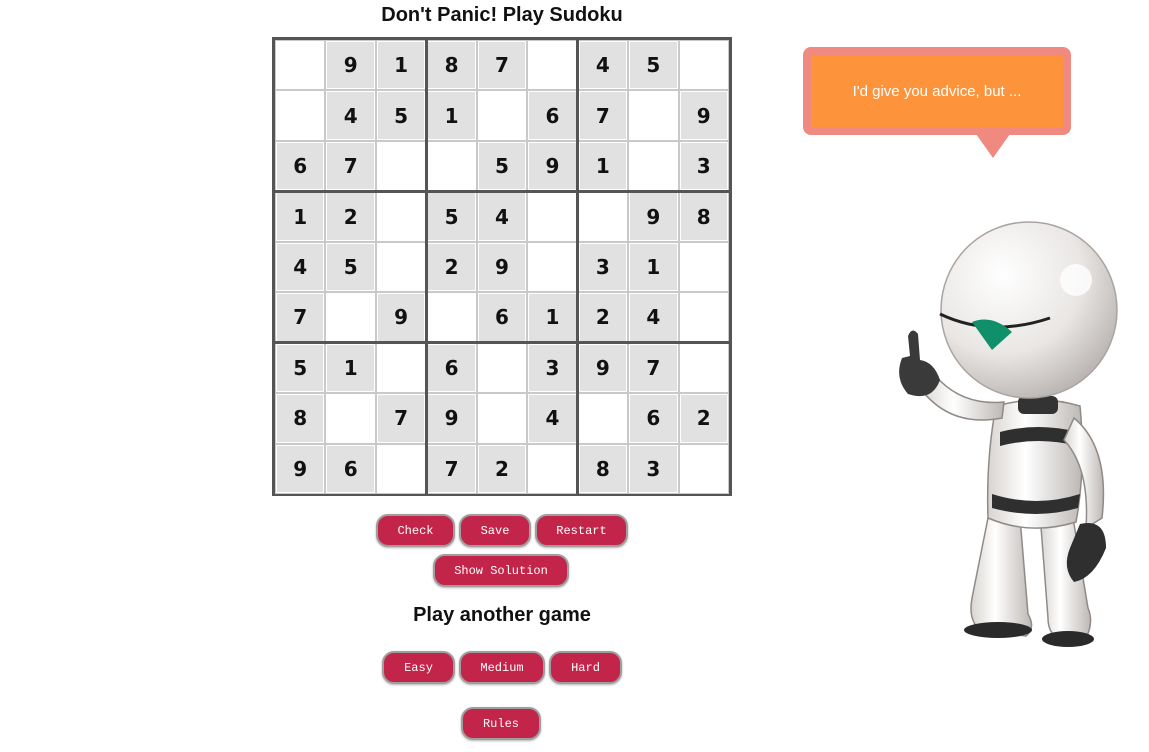  Describe the element at coordinates (581, 530) in the screenshot. I see `restart-button: Restart` at that location.